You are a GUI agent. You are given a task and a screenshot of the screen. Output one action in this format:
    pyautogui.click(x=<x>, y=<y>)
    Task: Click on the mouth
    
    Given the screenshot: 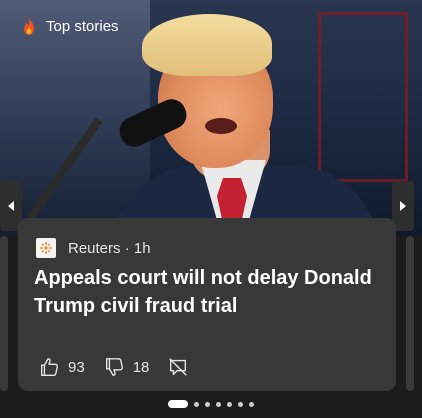 What is the action you would take?
    pyautogui.click(x=221, y=126)
    